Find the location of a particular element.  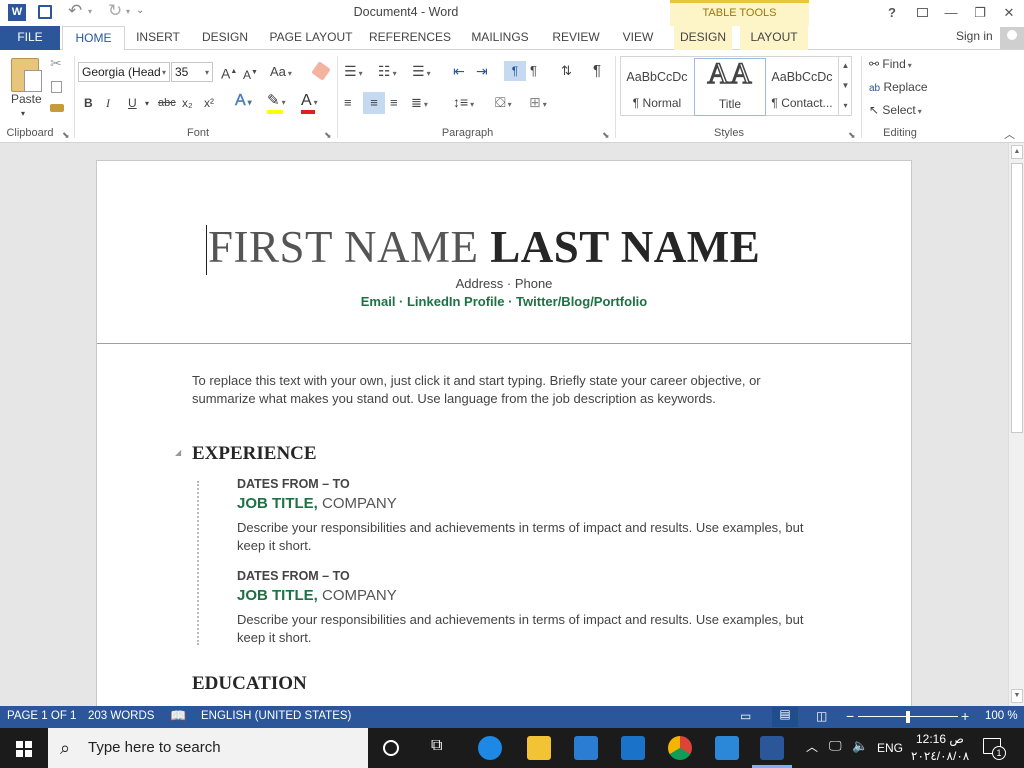

borders-icon: ⊞ ▾ is located at coordinates (538, 103).